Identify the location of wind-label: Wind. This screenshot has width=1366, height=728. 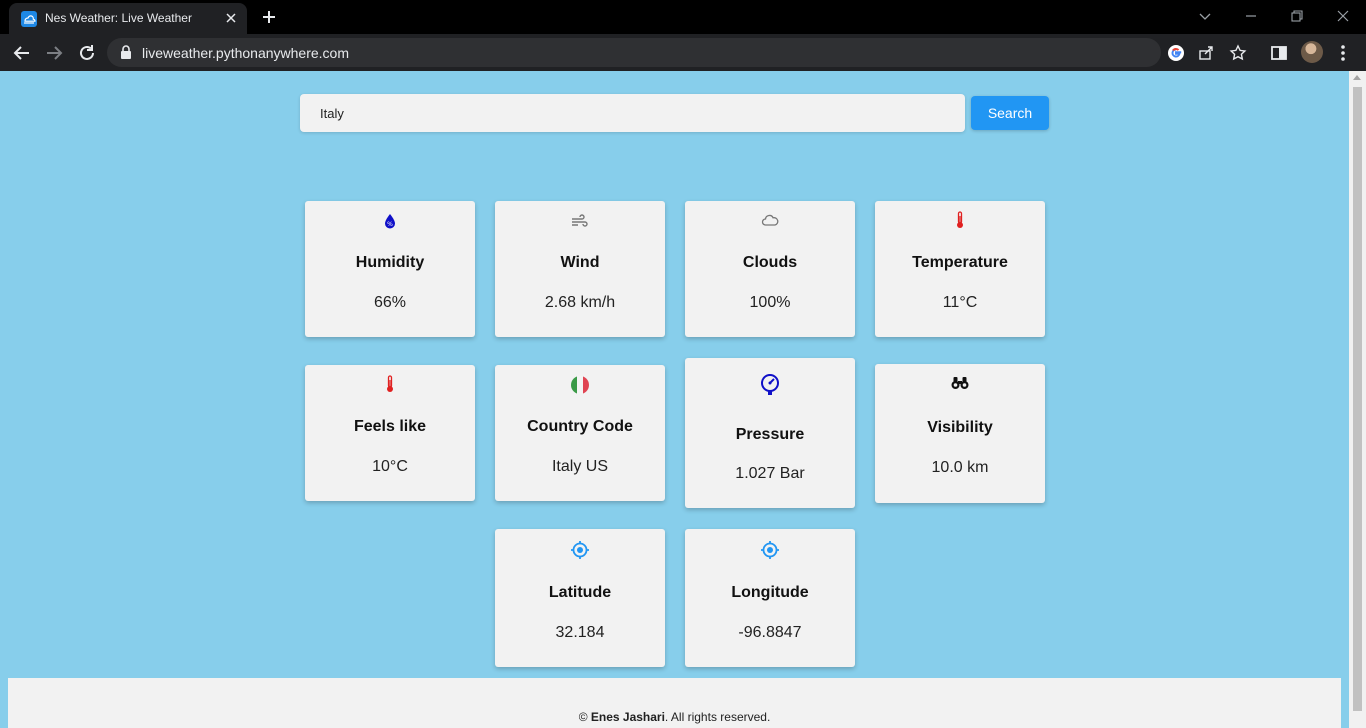
(580, 262).